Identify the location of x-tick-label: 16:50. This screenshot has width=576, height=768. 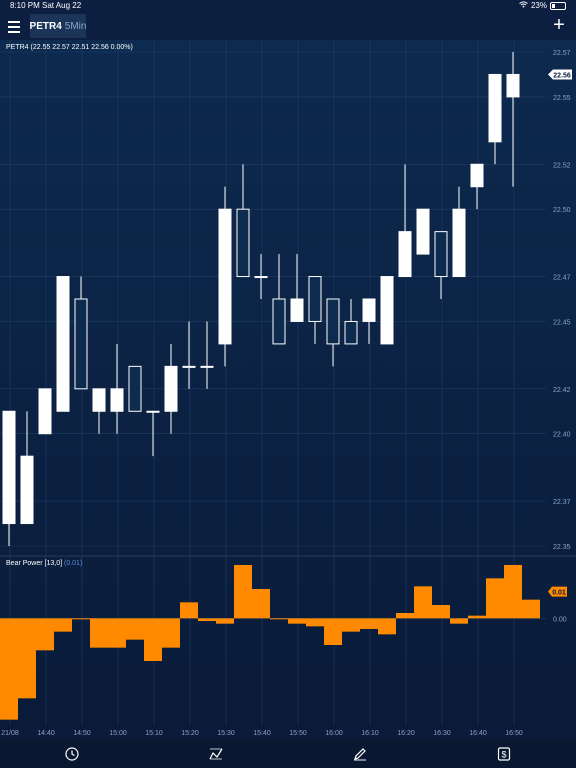
(514, 733).